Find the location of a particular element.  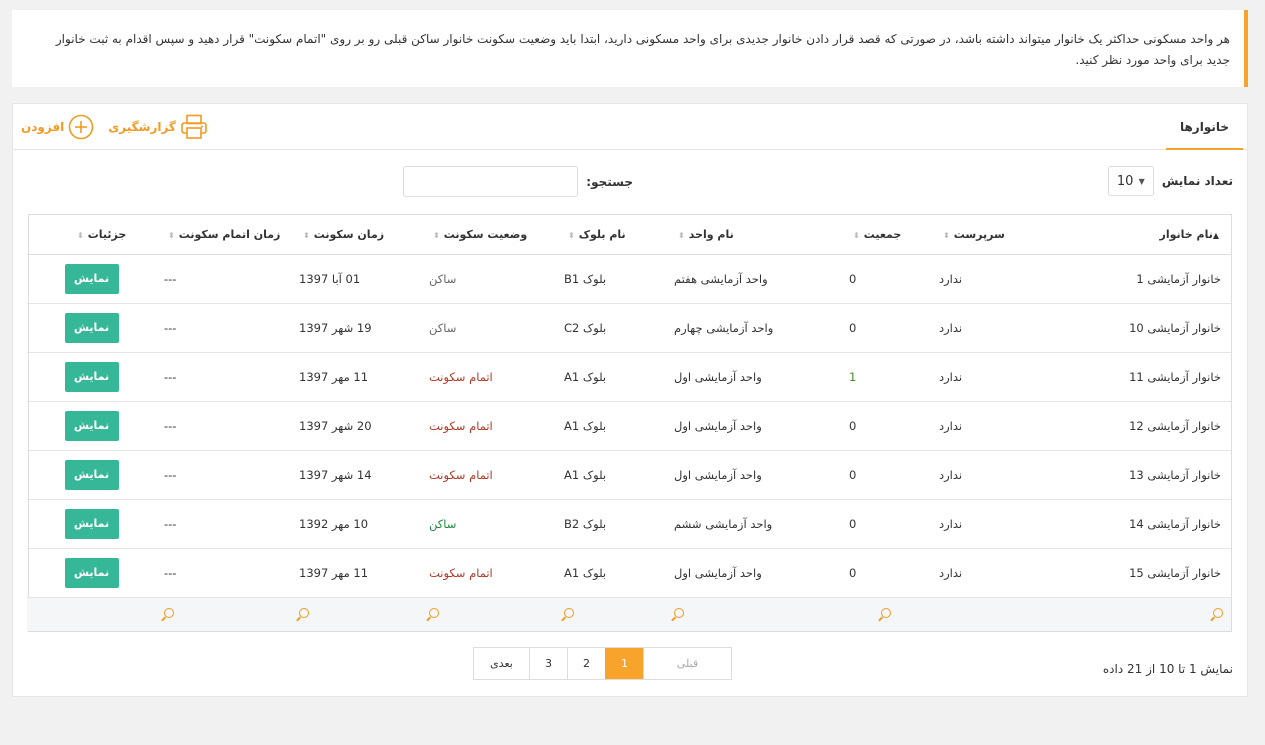

col-population: جمعیت⬍ is located at coordinates (886, 235).